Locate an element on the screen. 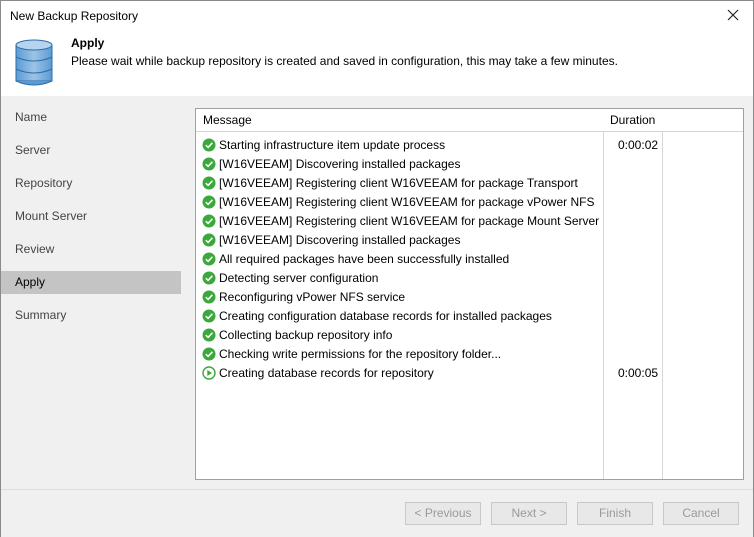 This screenshot has height=537, width=754. close-icon is located at coordinates (733, 15).